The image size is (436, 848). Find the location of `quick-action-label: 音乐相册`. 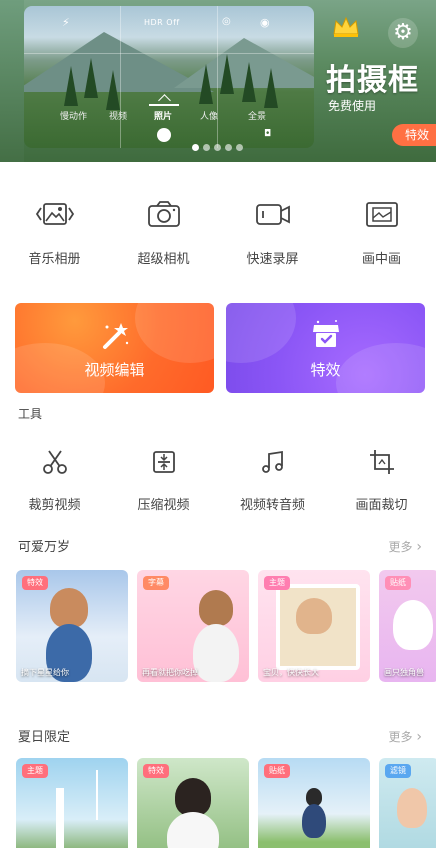

quick-action-label: 音乐相册 is located at coordinates (54, 259).